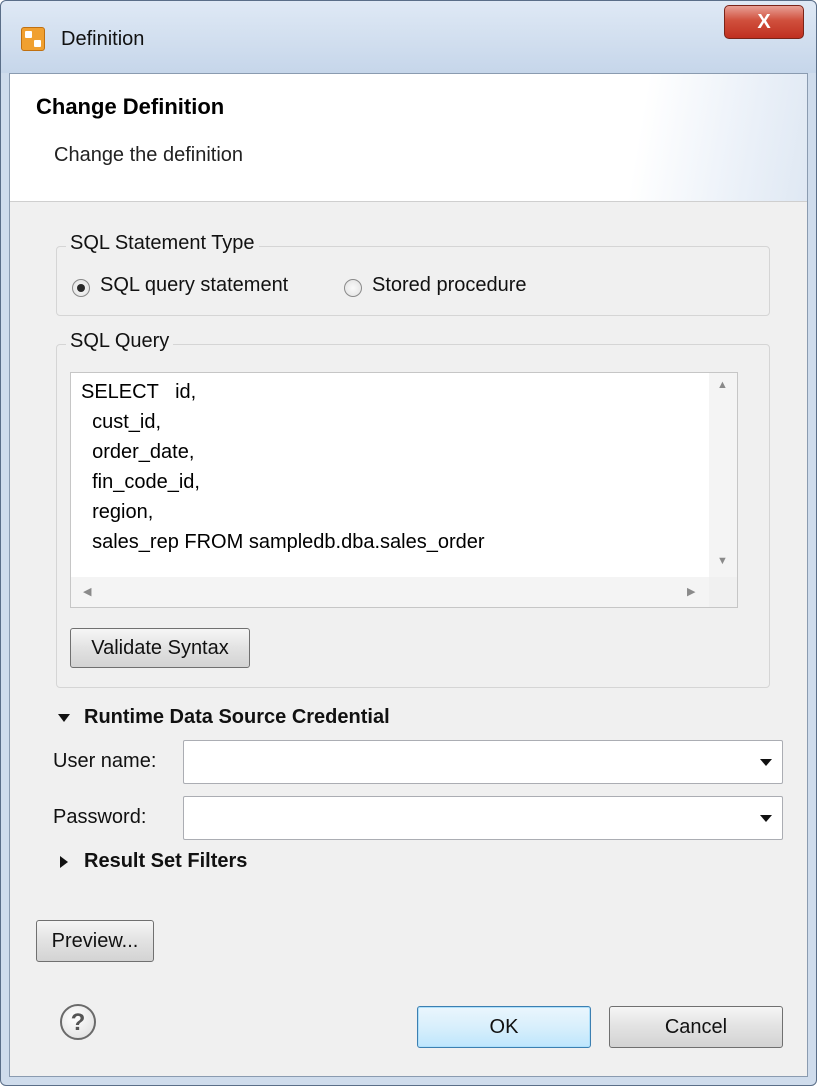  I want to click on user-name-combo, so click(483, 762).